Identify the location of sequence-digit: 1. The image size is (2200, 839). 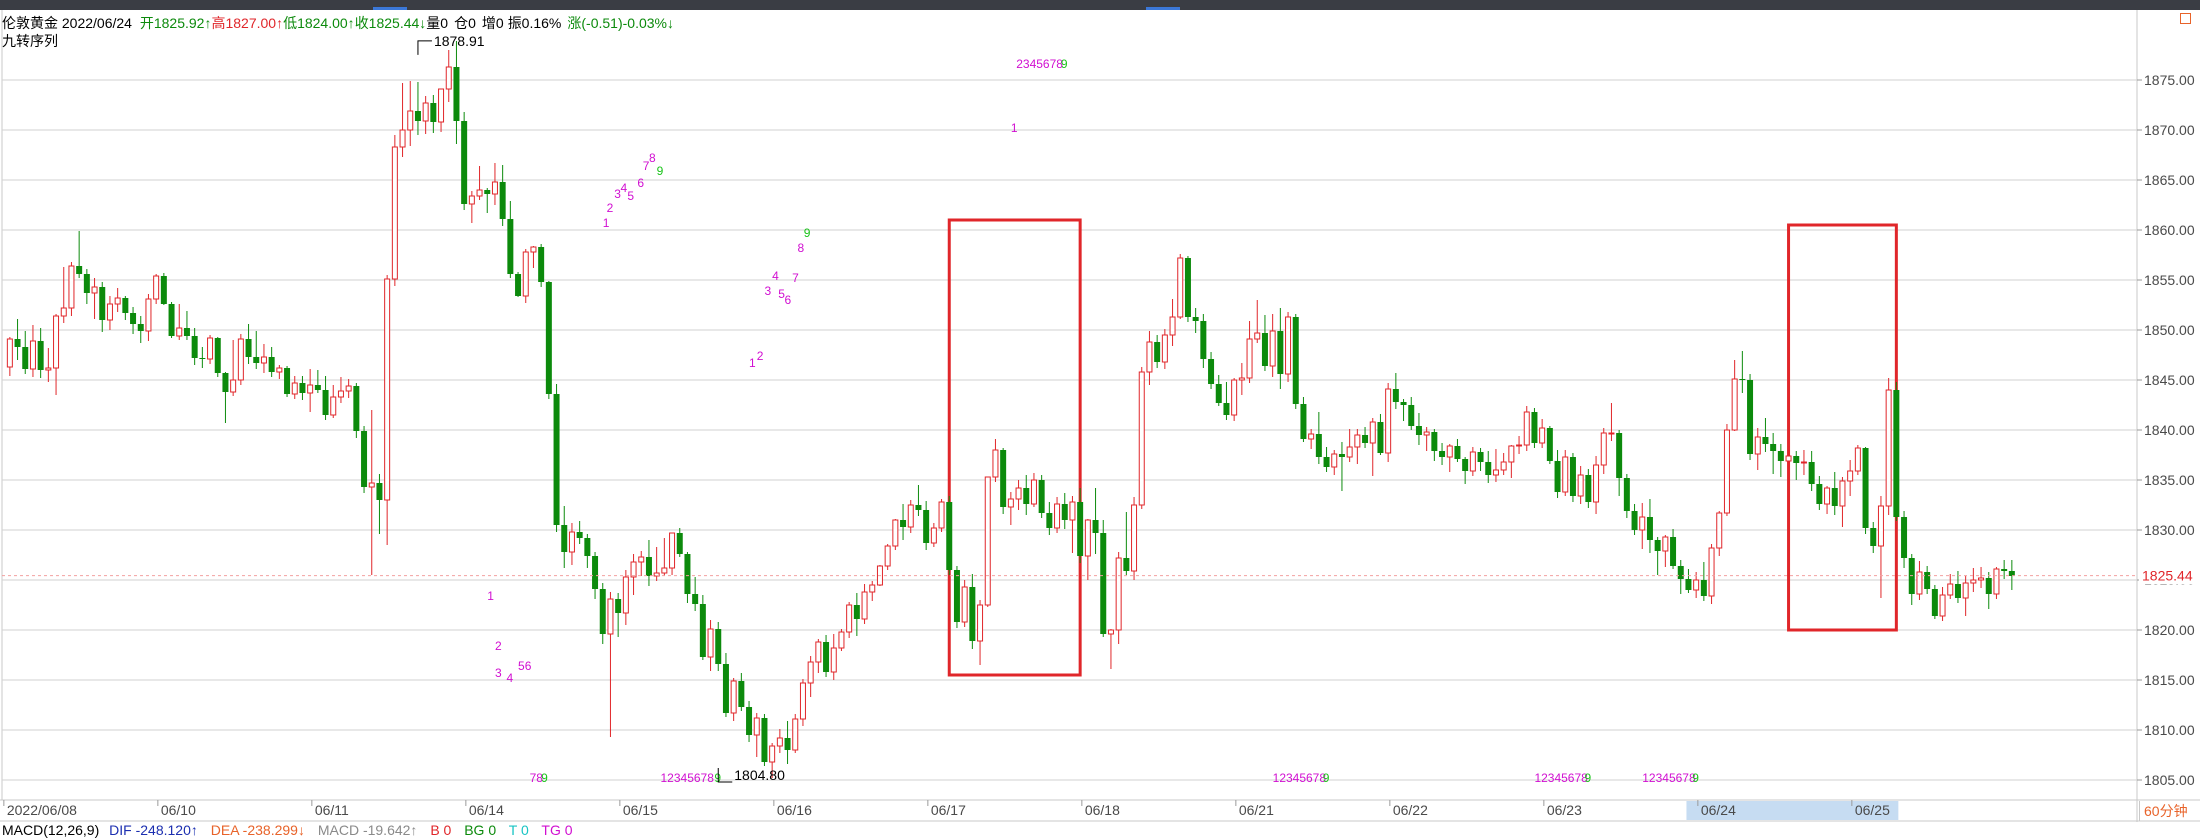
(1014, 128).